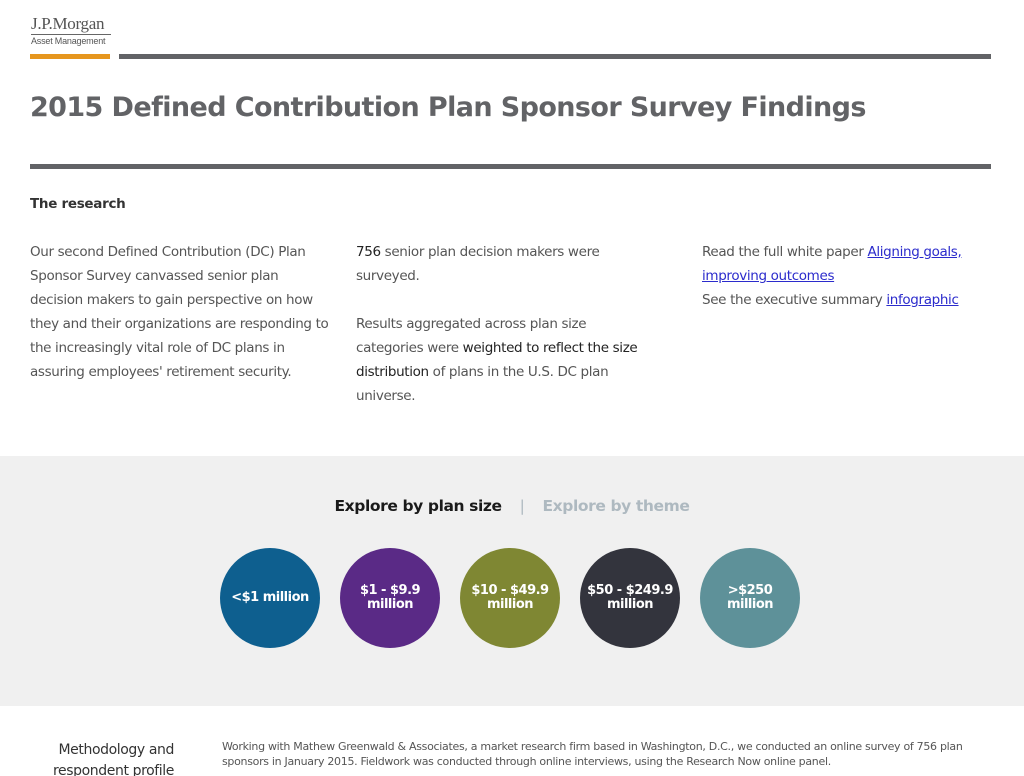  Describe the element at coordinates (116, 750) in the screenshot. I see `methodology-heading-line1: Methodology and` at that location.